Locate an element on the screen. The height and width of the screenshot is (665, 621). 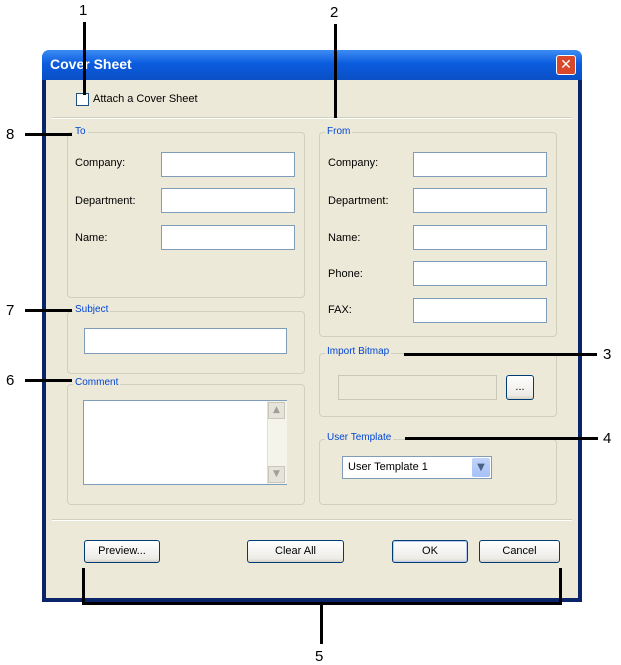
attach-cover-sheet-label: Attach a Cover Sheet is located at coordinates (145, 99).